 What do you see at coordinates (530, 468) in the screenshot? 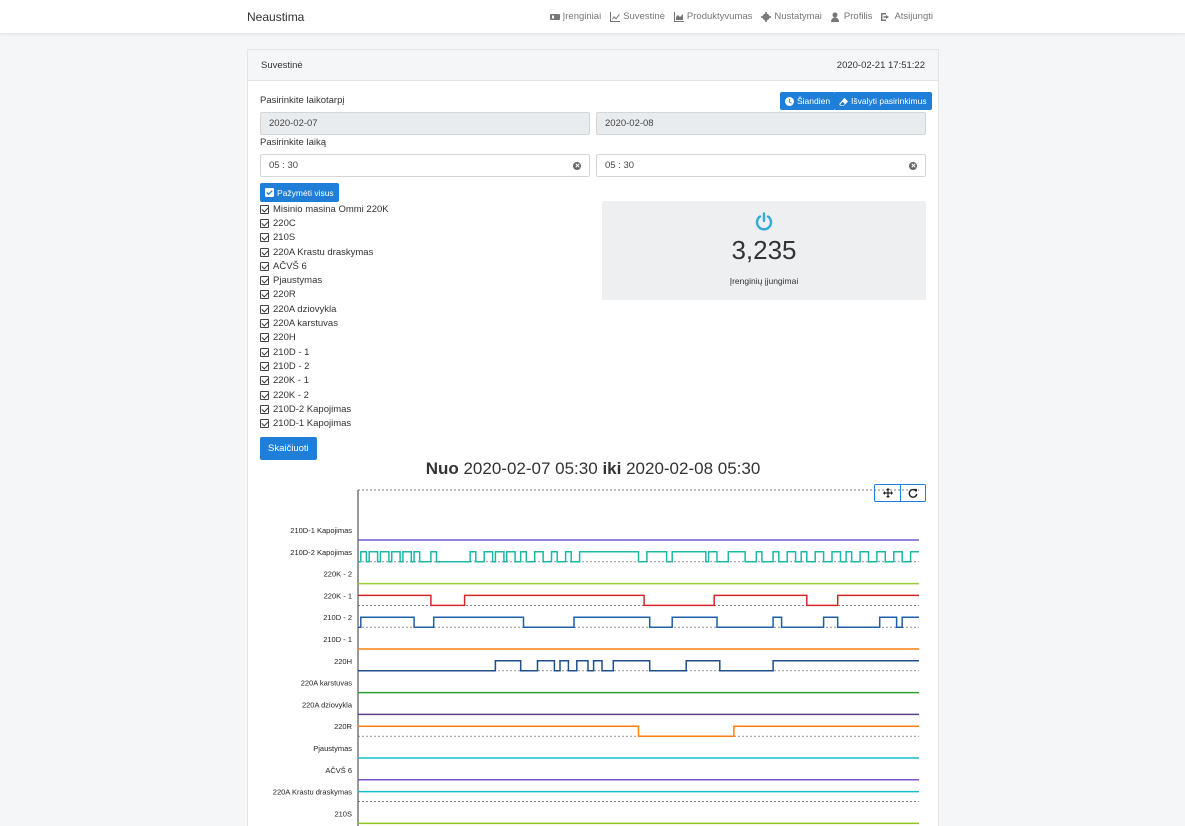
I see `chart-title-from: 2020-02-07 05:30` at bounding box center [530, 468].